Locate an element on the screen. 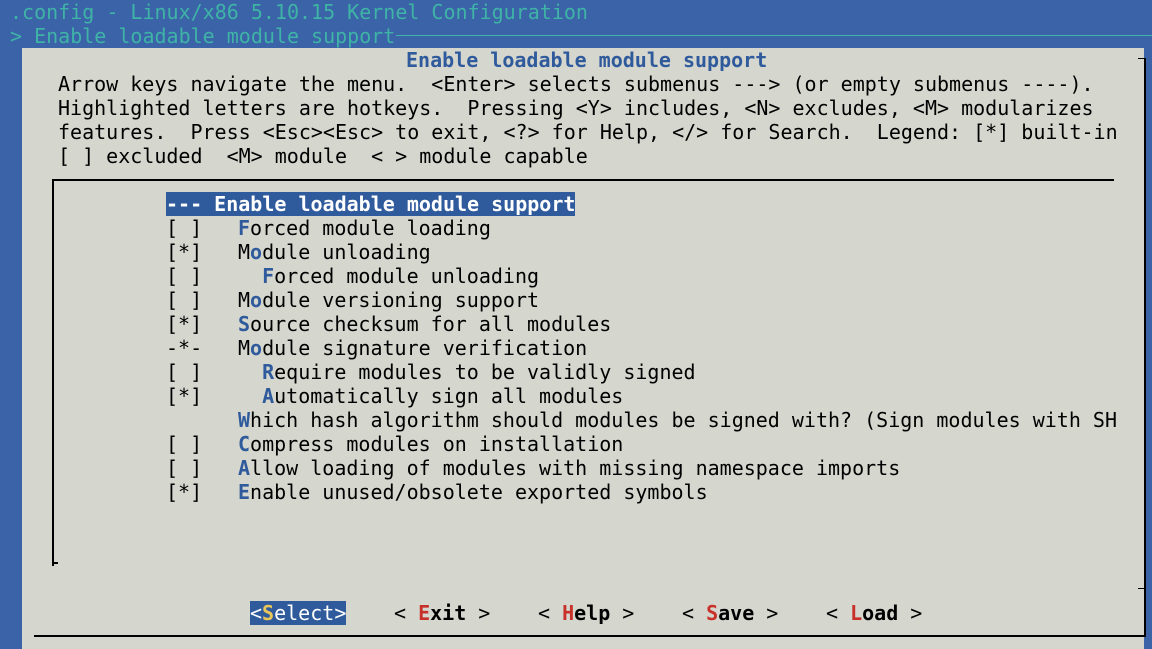 The image size is (1152, 649). menu-item-label: nable unused/obsolete exported symbols is located at coordinates (479, 492).